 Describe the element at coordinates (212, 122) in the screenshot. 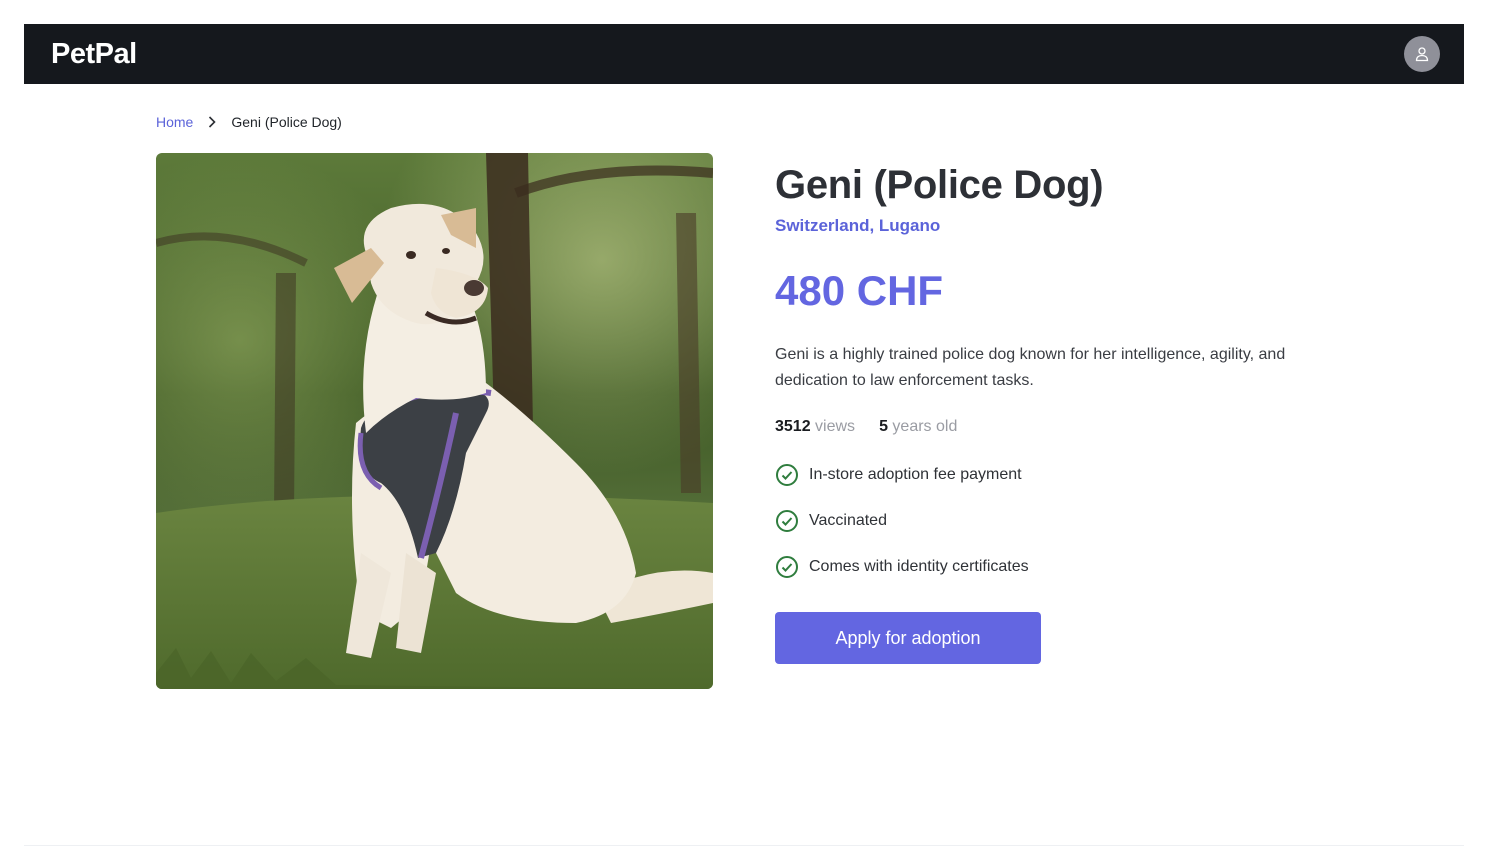

I see `chevron-right-icon` at that location.